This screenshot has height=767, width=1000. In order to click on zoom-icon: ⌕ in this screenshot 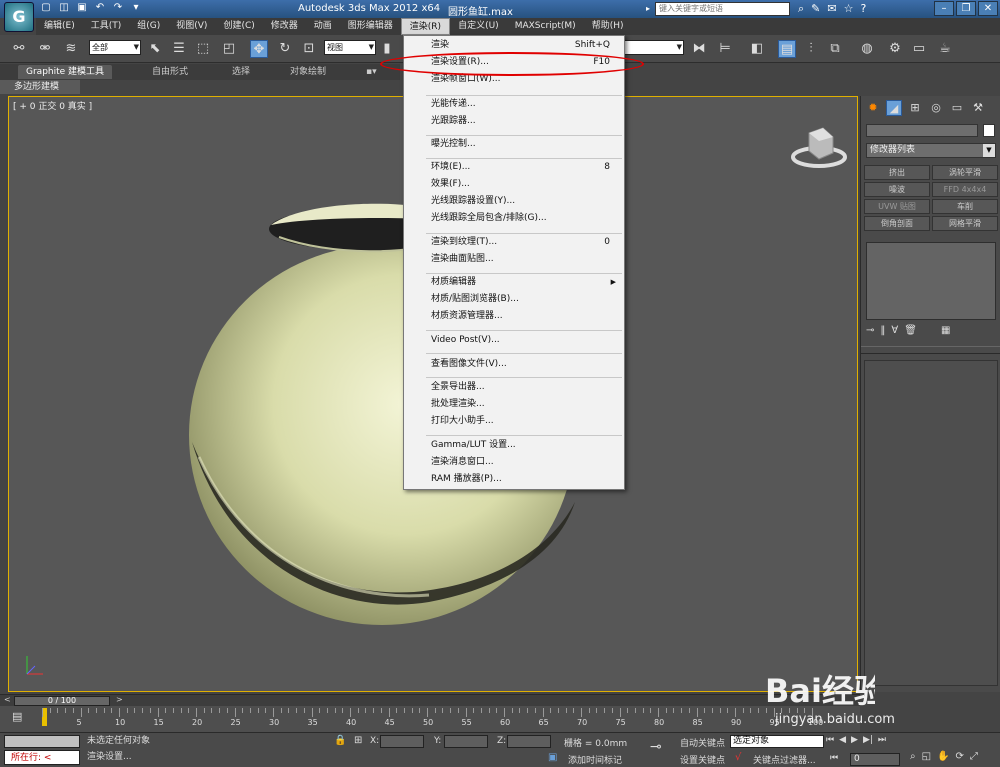, I will do `click(913, 756)`.